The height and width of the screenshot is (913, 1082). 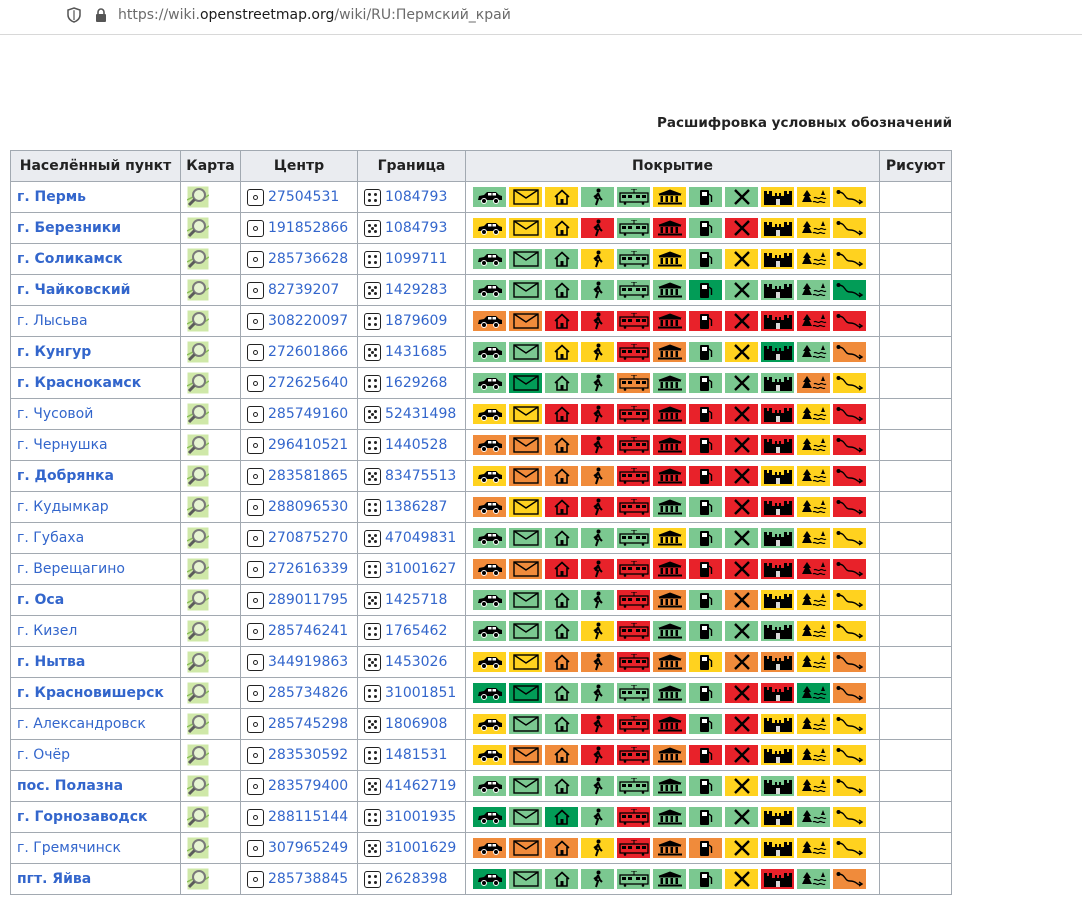 What do you see at coordinates (416, 662) in the screenshot?
I see `border-relation-link: 1453026` at bounding box center [416, 662].